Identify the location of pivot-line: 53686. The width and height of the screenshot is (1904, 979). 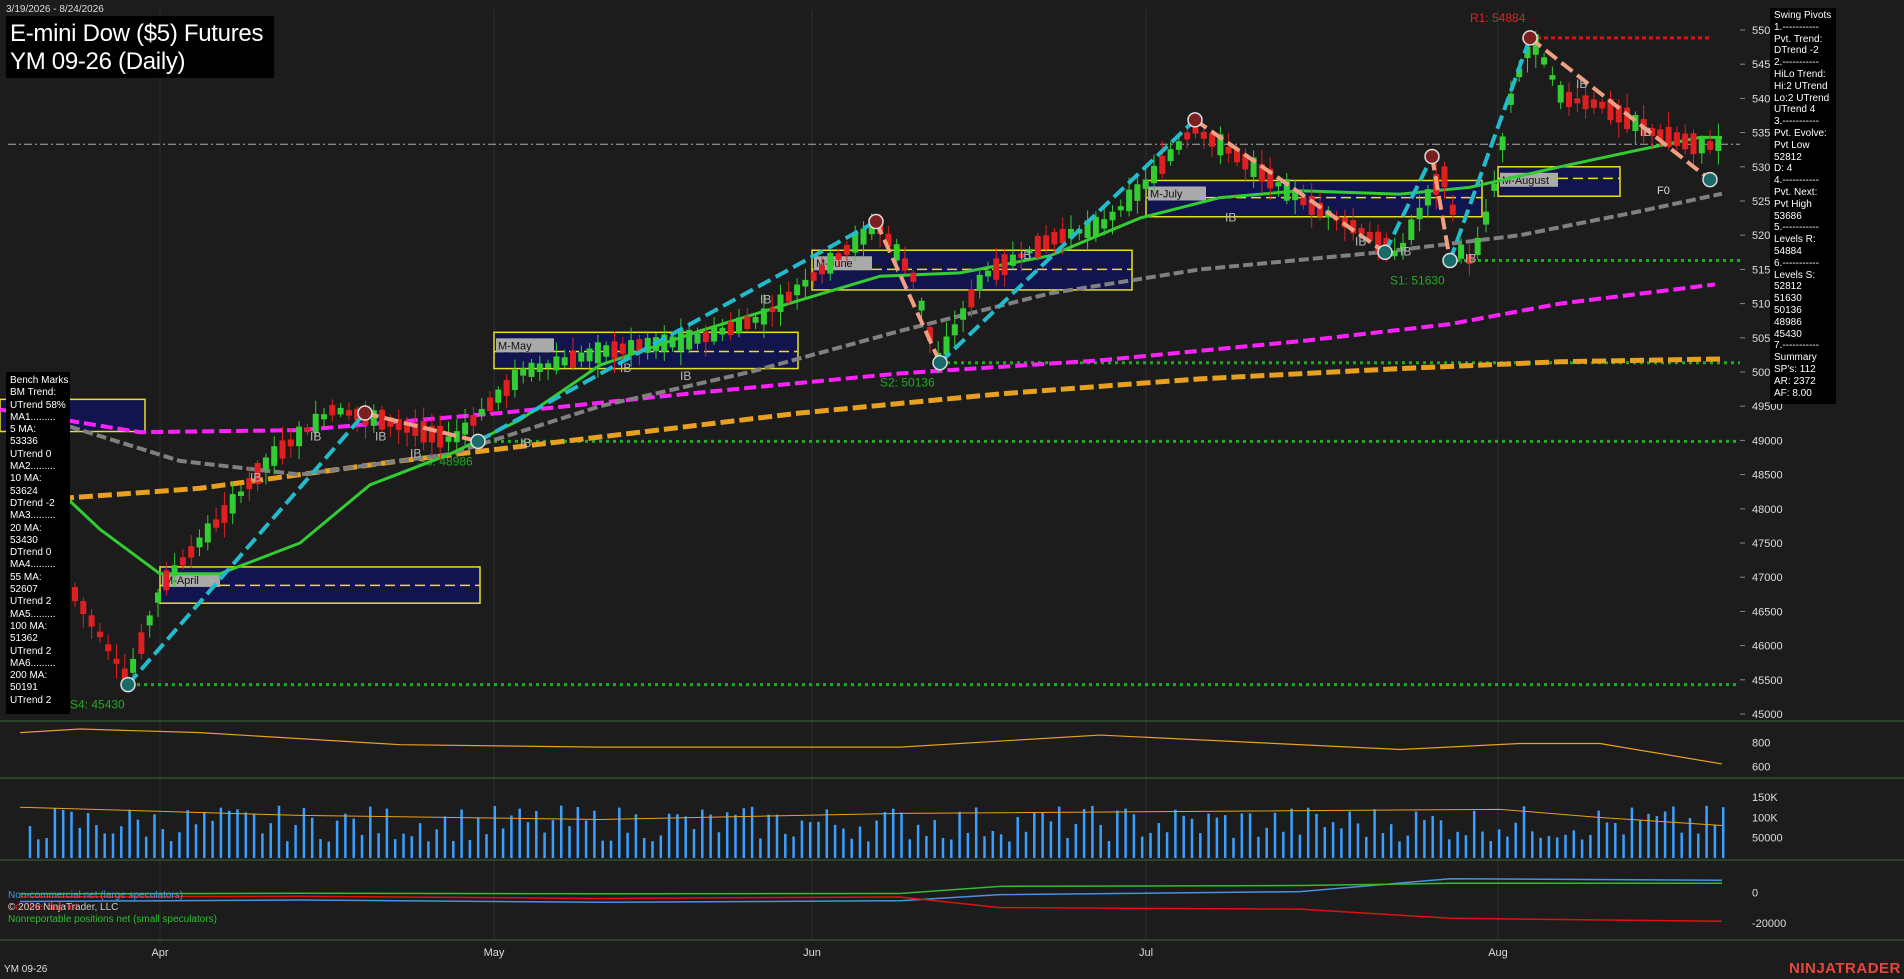
(1788, 216).